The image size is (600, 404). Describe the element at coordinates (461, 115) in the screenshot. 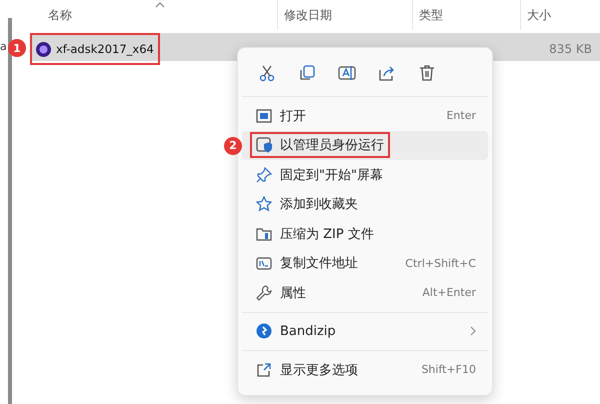

I see `shortcut-text: Enter` at that location.